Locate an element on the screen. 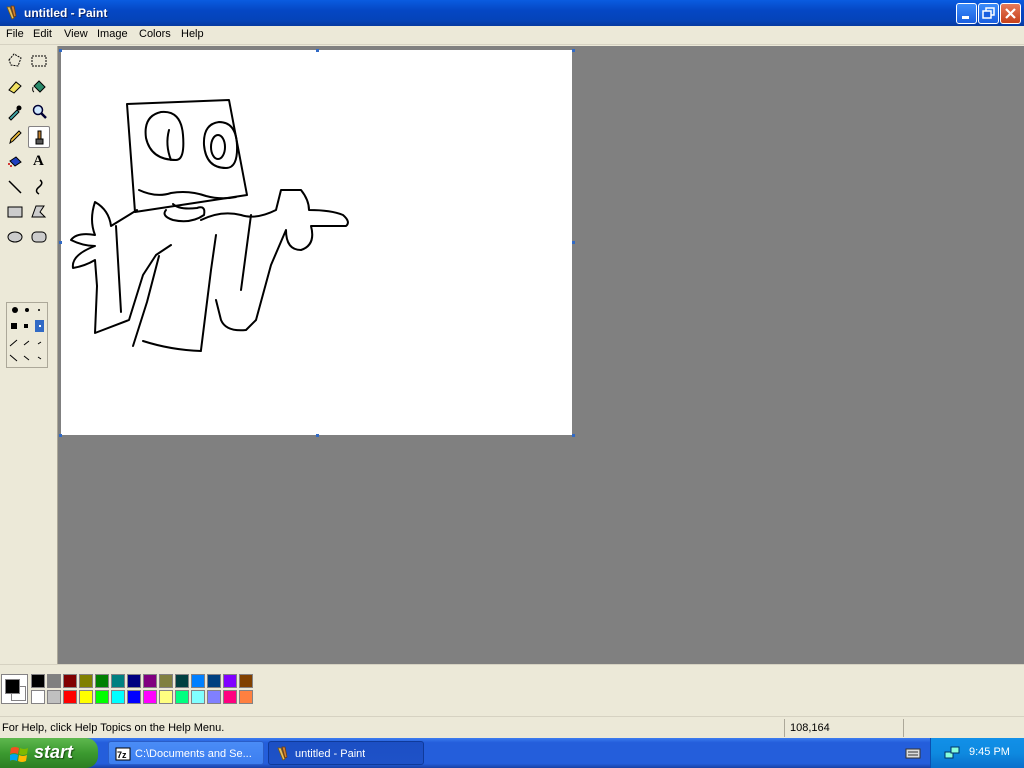 The height and width of the screenshot is (768, 1024). keyboard-icon is located at coordinates (913, 753).